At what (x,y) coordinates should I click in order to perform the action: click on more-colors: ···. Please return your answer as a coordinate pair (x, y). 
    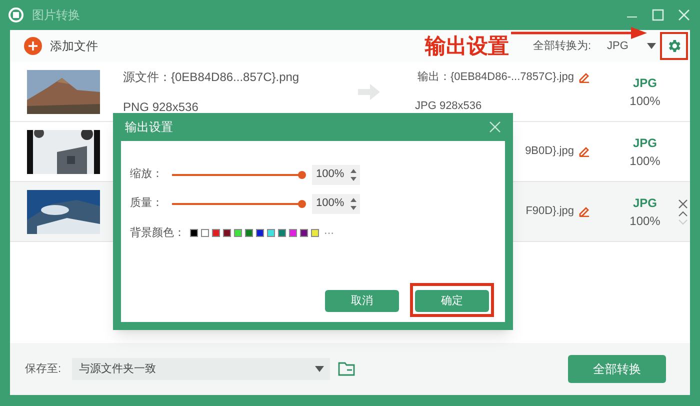
    Looking at the image, I should click on (329, 233).